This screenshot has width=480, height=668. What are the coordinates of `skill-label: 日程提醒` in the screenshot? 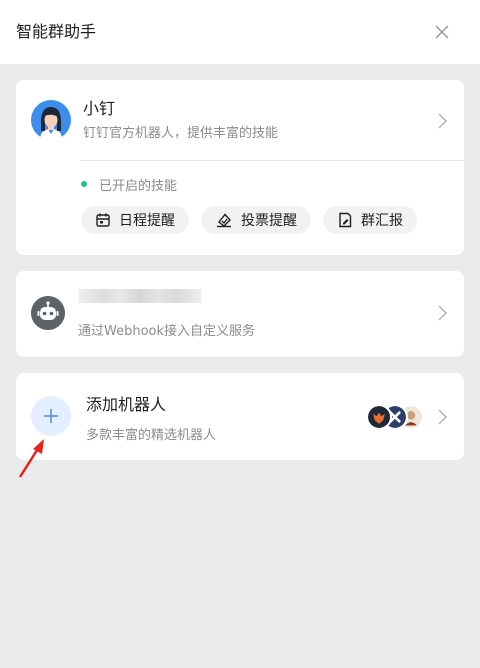 It's located at (147, 221).